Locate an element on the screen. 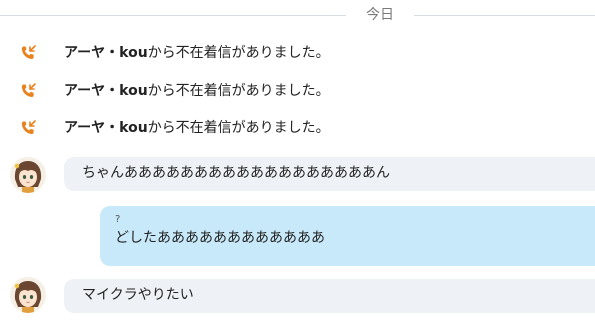  message-text: ちゃんああああああああああああああああああん is located at coordinates (236, 173).